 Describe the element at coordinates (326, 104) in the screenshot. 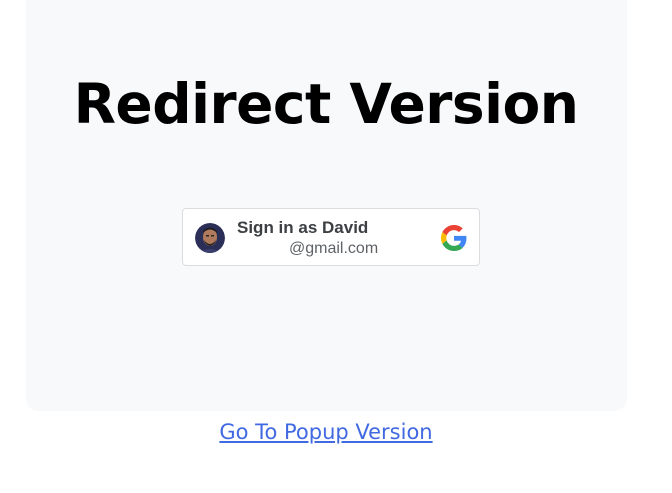

I see `page-title: Redirect Version` at that location.